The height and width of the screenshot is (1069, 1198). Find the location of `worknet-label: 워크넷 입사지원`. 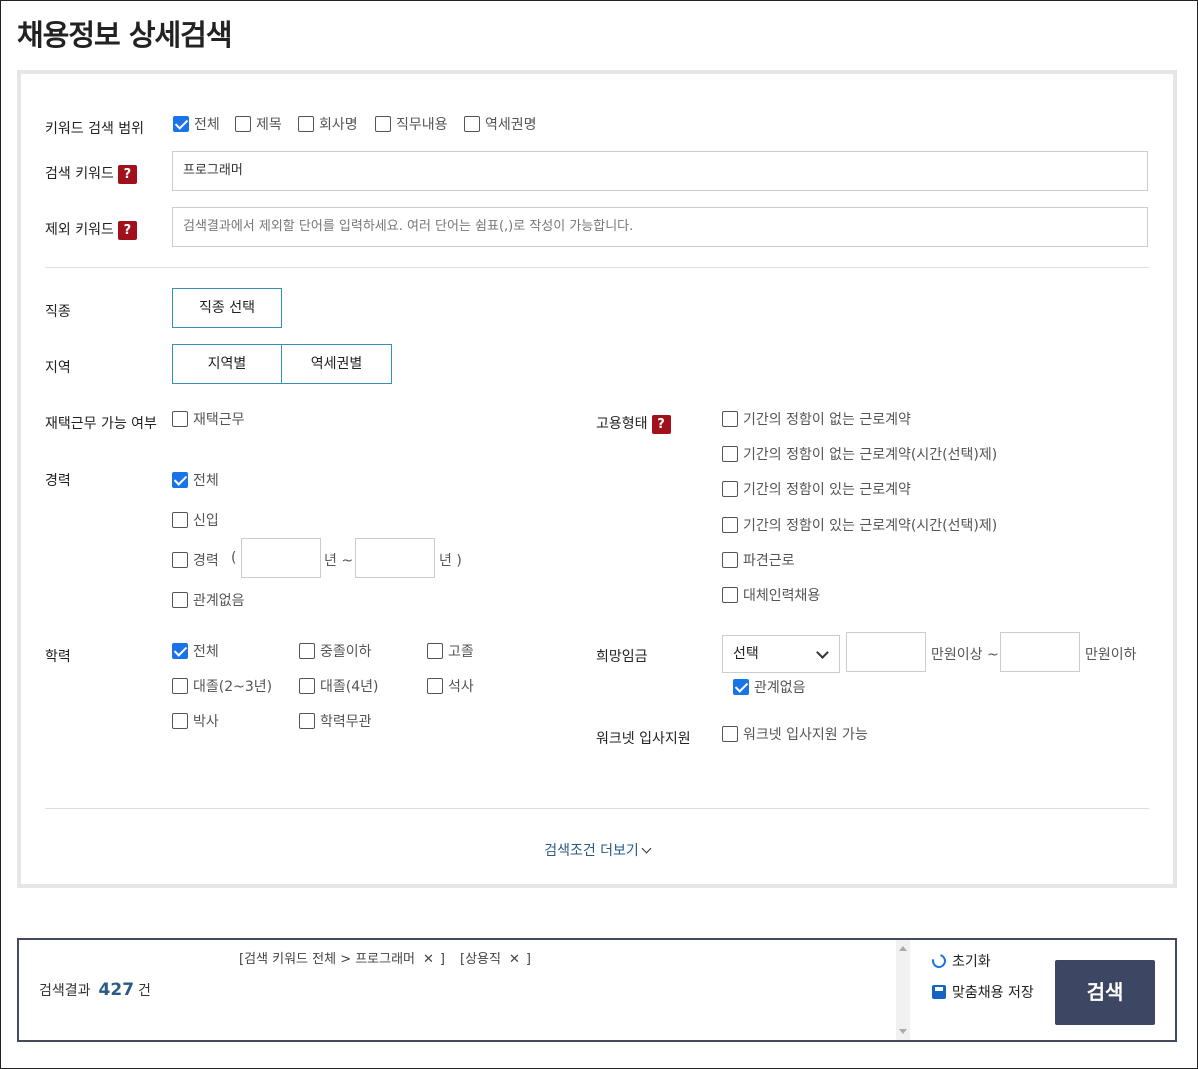

worknet-label: 워크넷 입사지원 is located at coordinates (643, 739).